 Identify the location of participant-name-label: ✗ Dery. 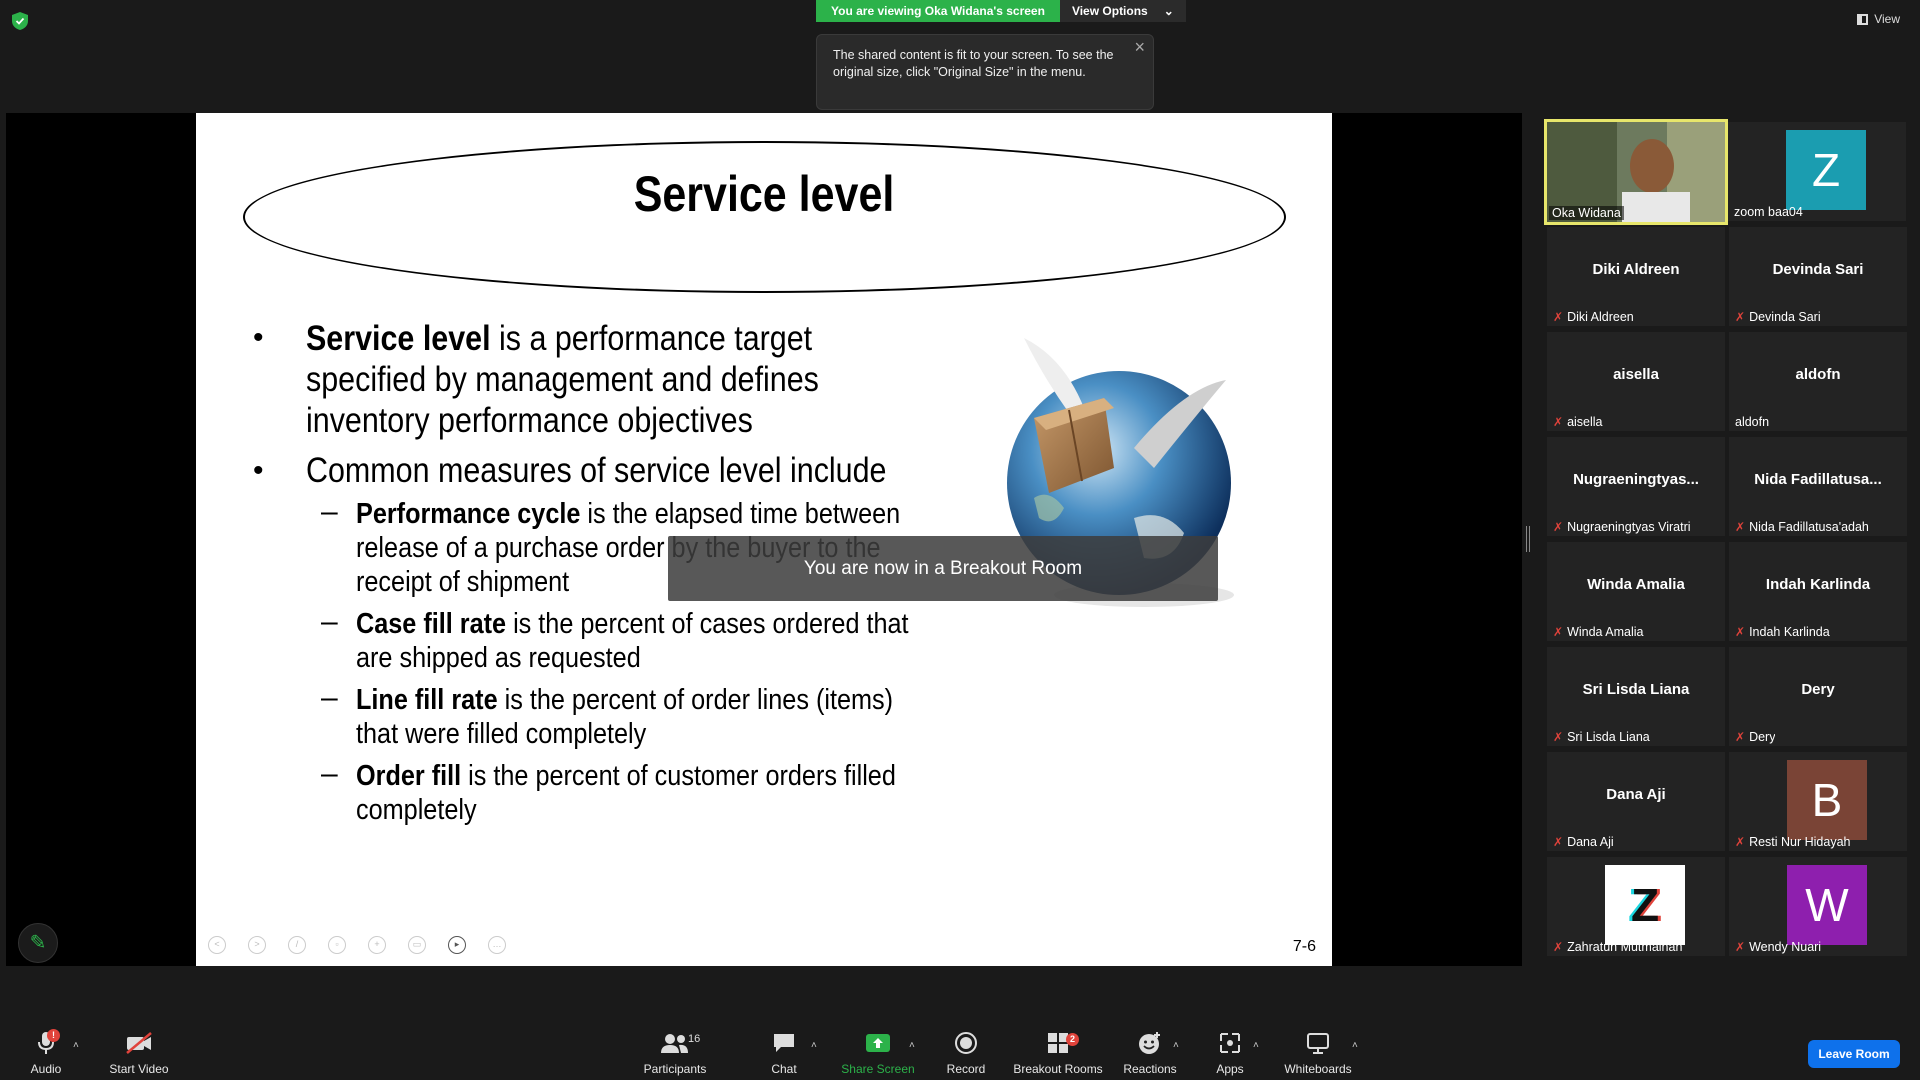
(1755, 737).